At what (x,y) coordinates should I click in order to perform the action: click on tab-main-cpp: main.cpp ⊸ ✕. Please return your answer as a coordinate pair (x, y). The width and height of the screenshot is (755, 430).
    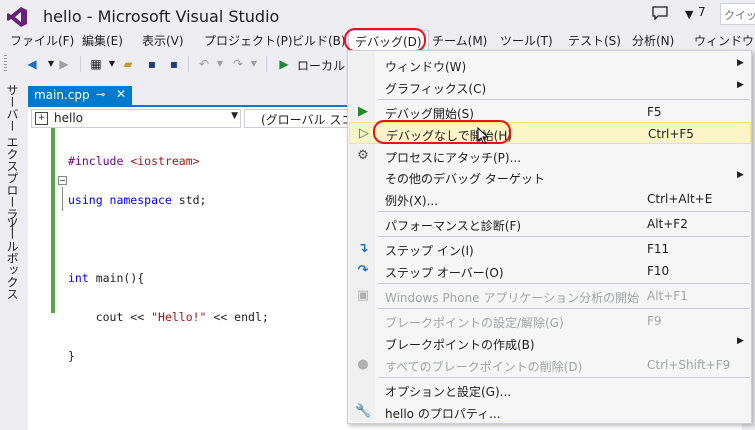
    Looking at the image, I should click on (80, 95).